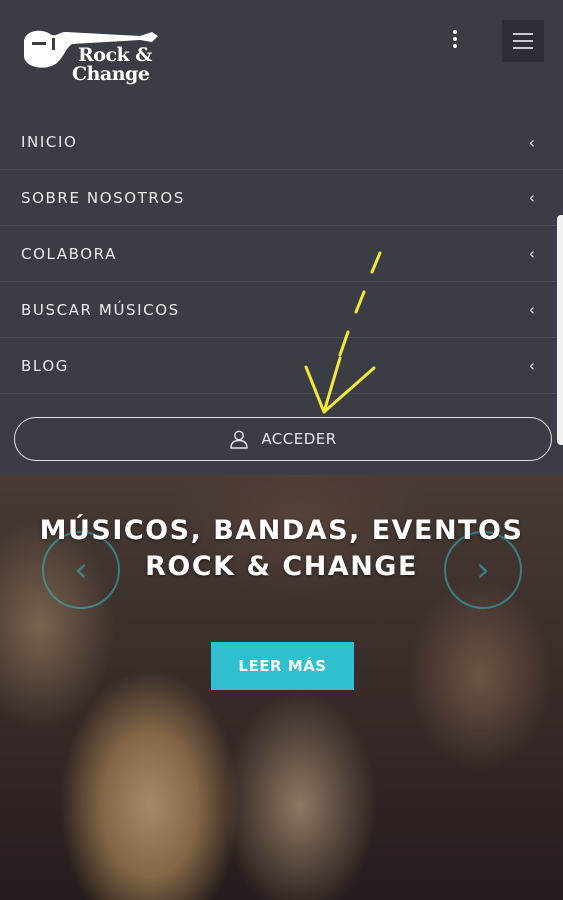  I want to click on more-options-button, so click(455, 39).